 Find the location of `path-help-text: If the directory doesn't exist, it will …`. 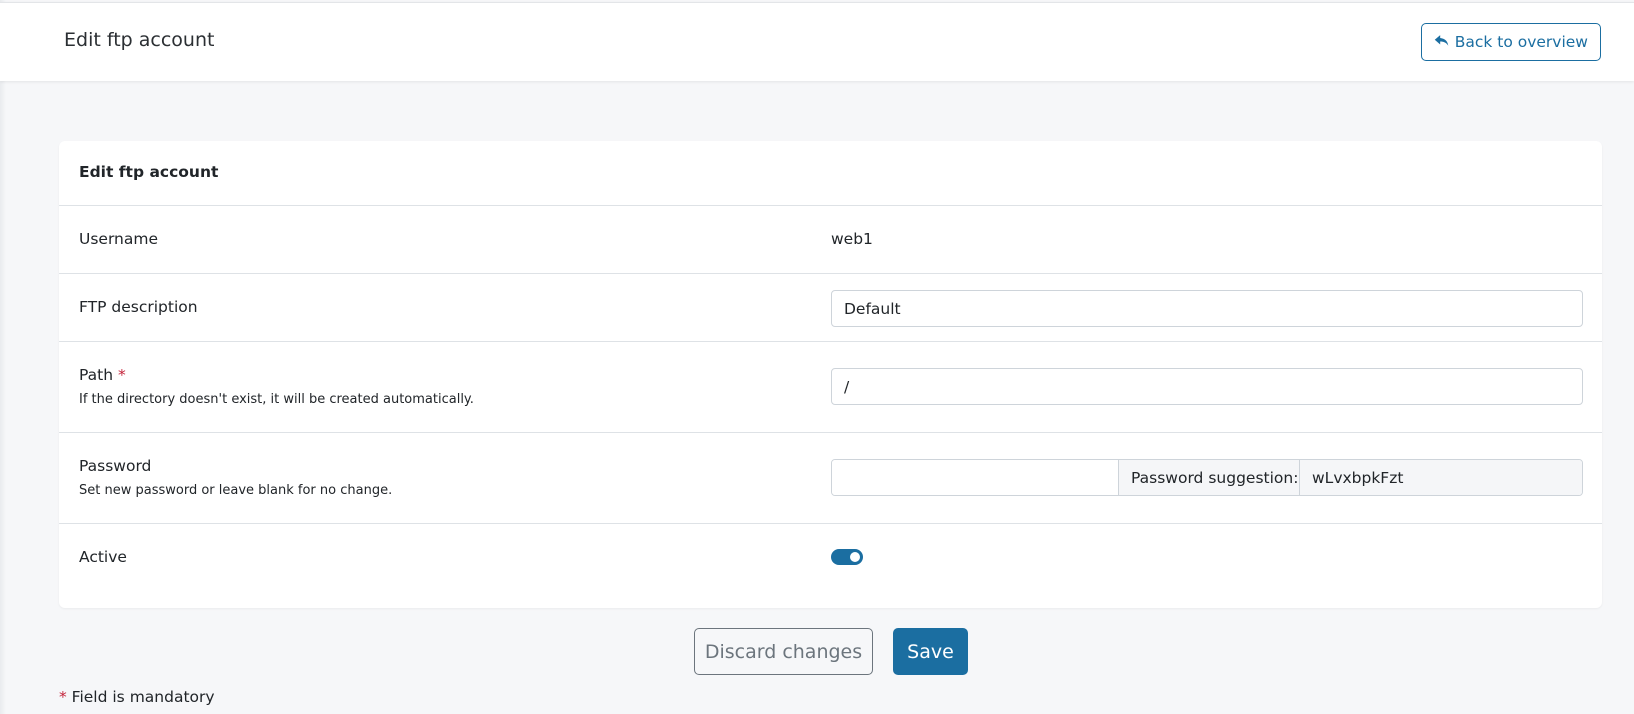

path-help-text: If the directory doesn't exist, it will … is located at coordinates (276, 399).